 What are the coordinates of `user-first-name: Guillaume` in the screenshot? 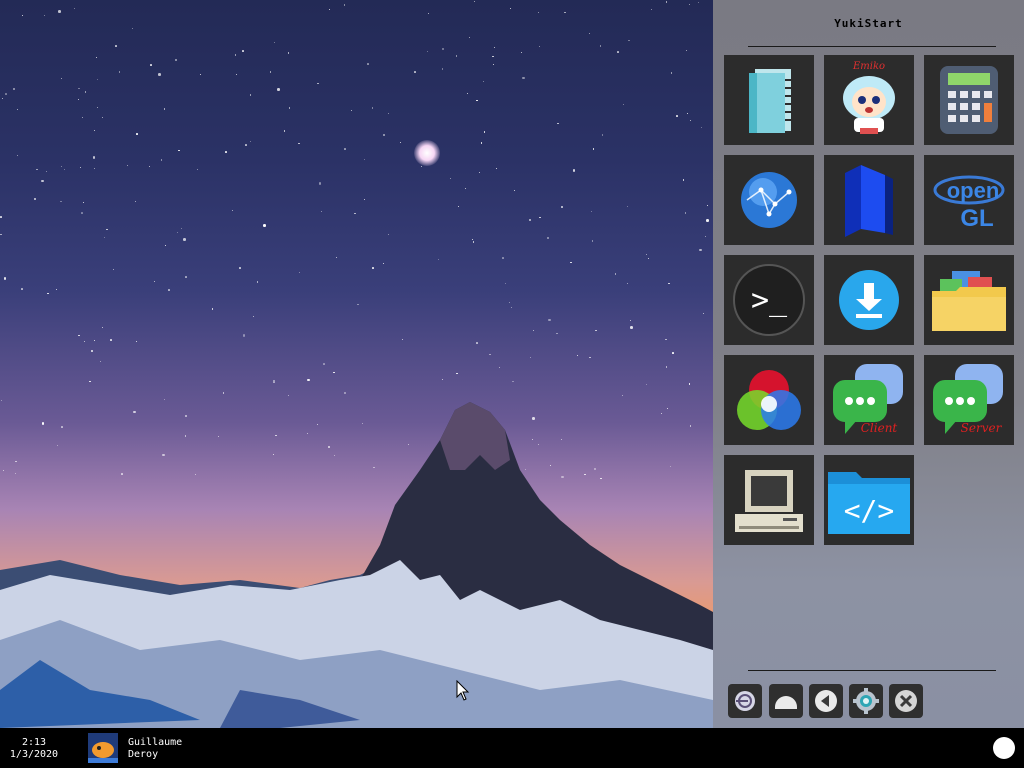 It's located at (155, 742).